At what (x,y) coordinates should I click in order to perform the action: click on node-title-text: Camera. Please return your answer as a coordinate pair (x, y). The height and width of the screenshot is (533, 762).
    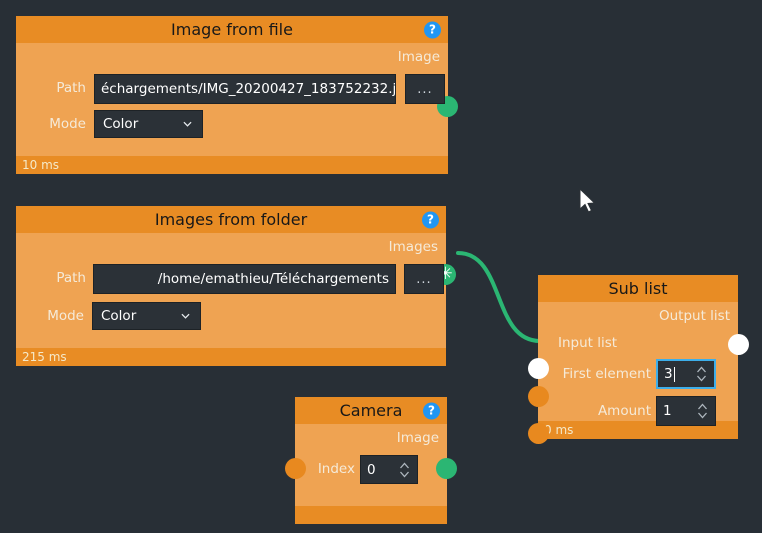
    Looking at the image, I should click on (371, 410).